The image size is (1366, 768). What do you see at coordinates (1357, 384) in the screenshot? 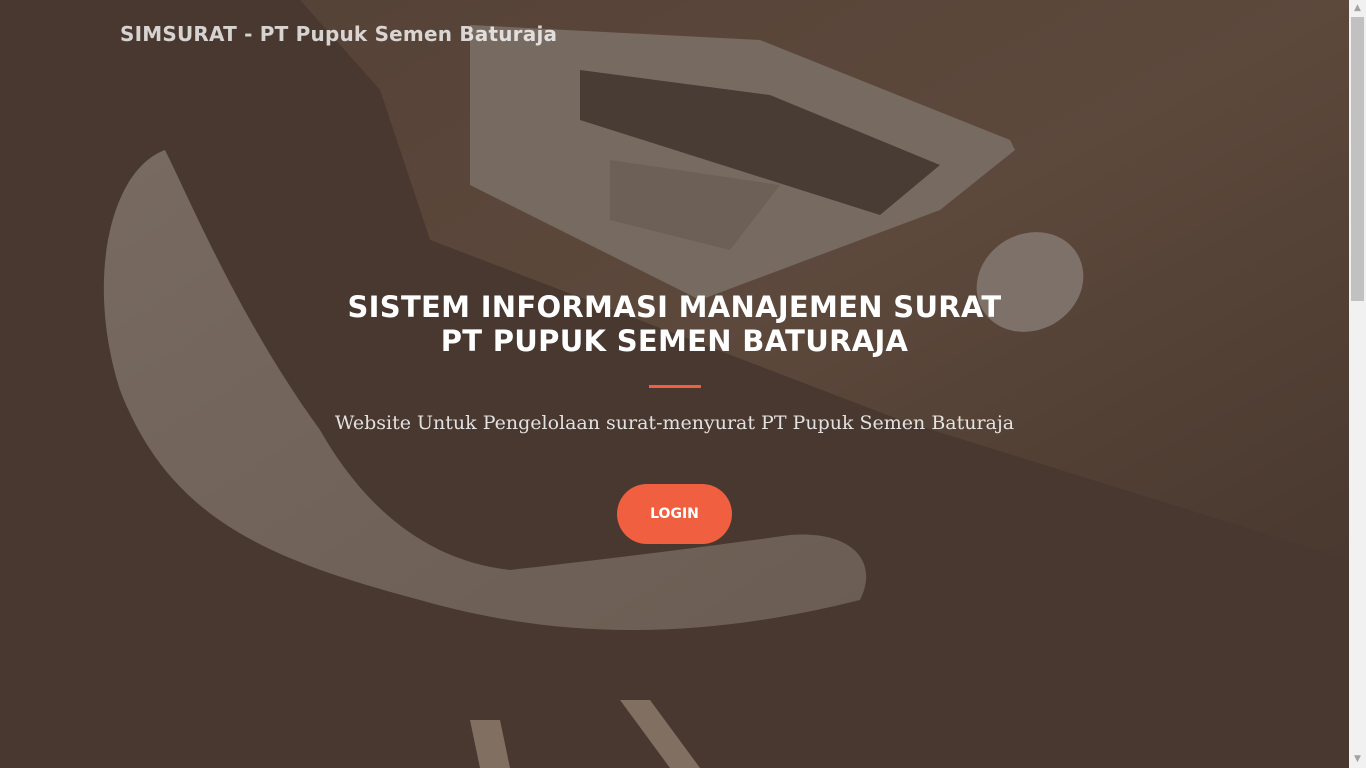
I see `vertical-scrollbar: ▲ ▼` at bounding box center [1357, 384].